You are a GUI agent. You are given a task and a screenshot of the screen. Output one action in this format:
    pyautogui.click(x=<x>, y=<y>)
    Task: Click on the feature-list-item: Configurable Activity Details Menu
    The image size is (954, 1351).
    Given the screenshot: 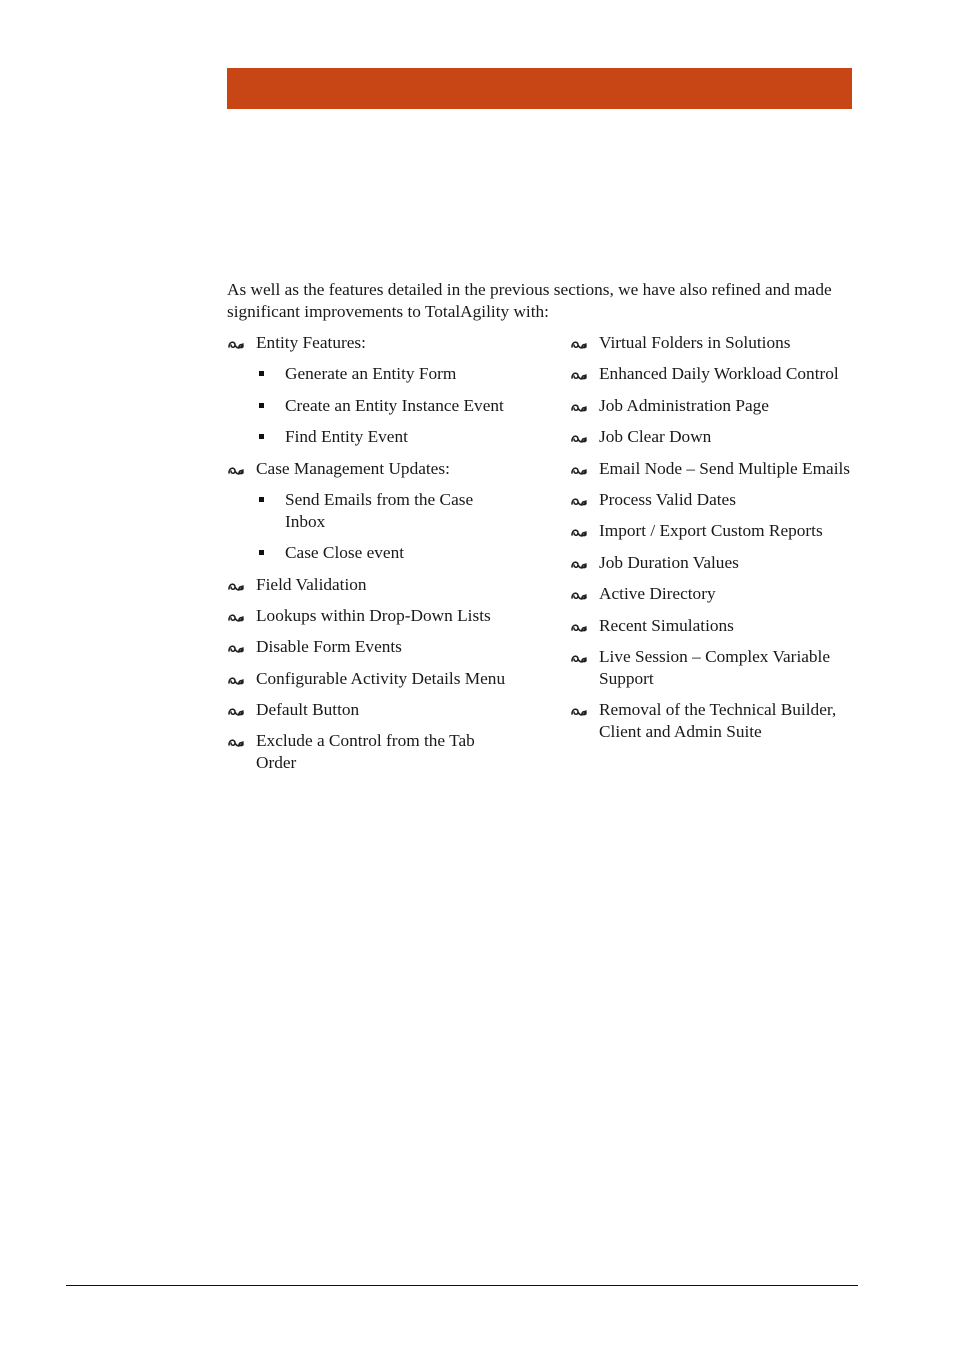 What is the action you would take?
    pyautogui.click(x=372, y=679)
    